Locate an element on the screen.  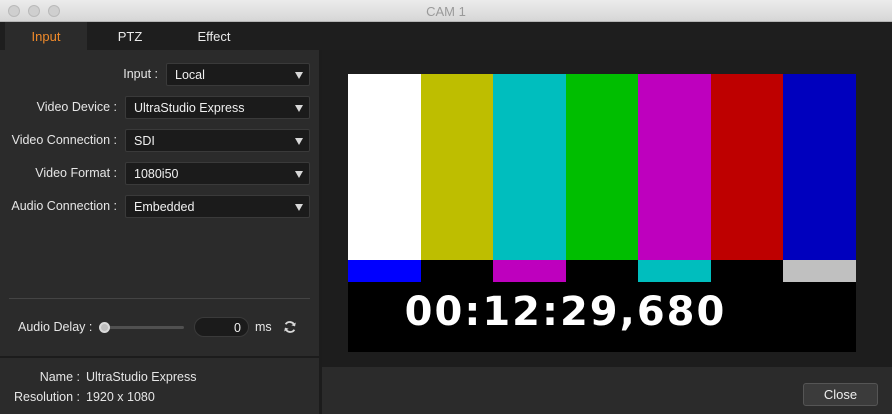
title-bar: CAM 1 is located at coordinates (446, 11).